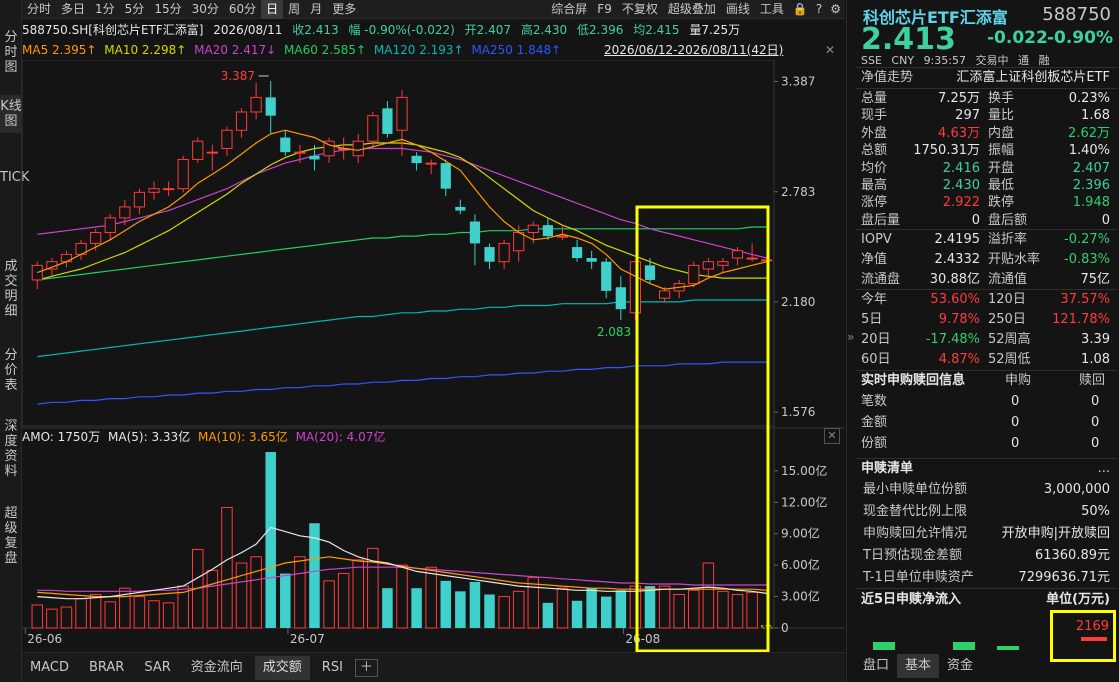 The image size is (1119, 682). Describe the element at coordinates (983, 533) in the screenshot. I see `list-row: 申购赎回允许情况 开放申购|开放赎回` at that location.